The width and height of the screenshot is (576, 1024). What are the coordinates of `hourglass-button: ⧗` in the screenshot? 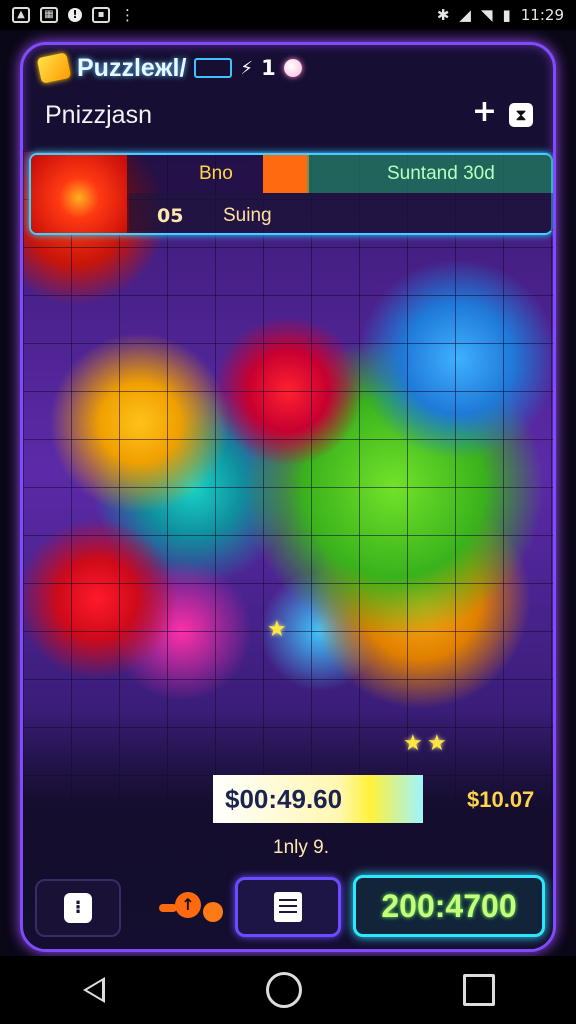 It's located at (521, 115).